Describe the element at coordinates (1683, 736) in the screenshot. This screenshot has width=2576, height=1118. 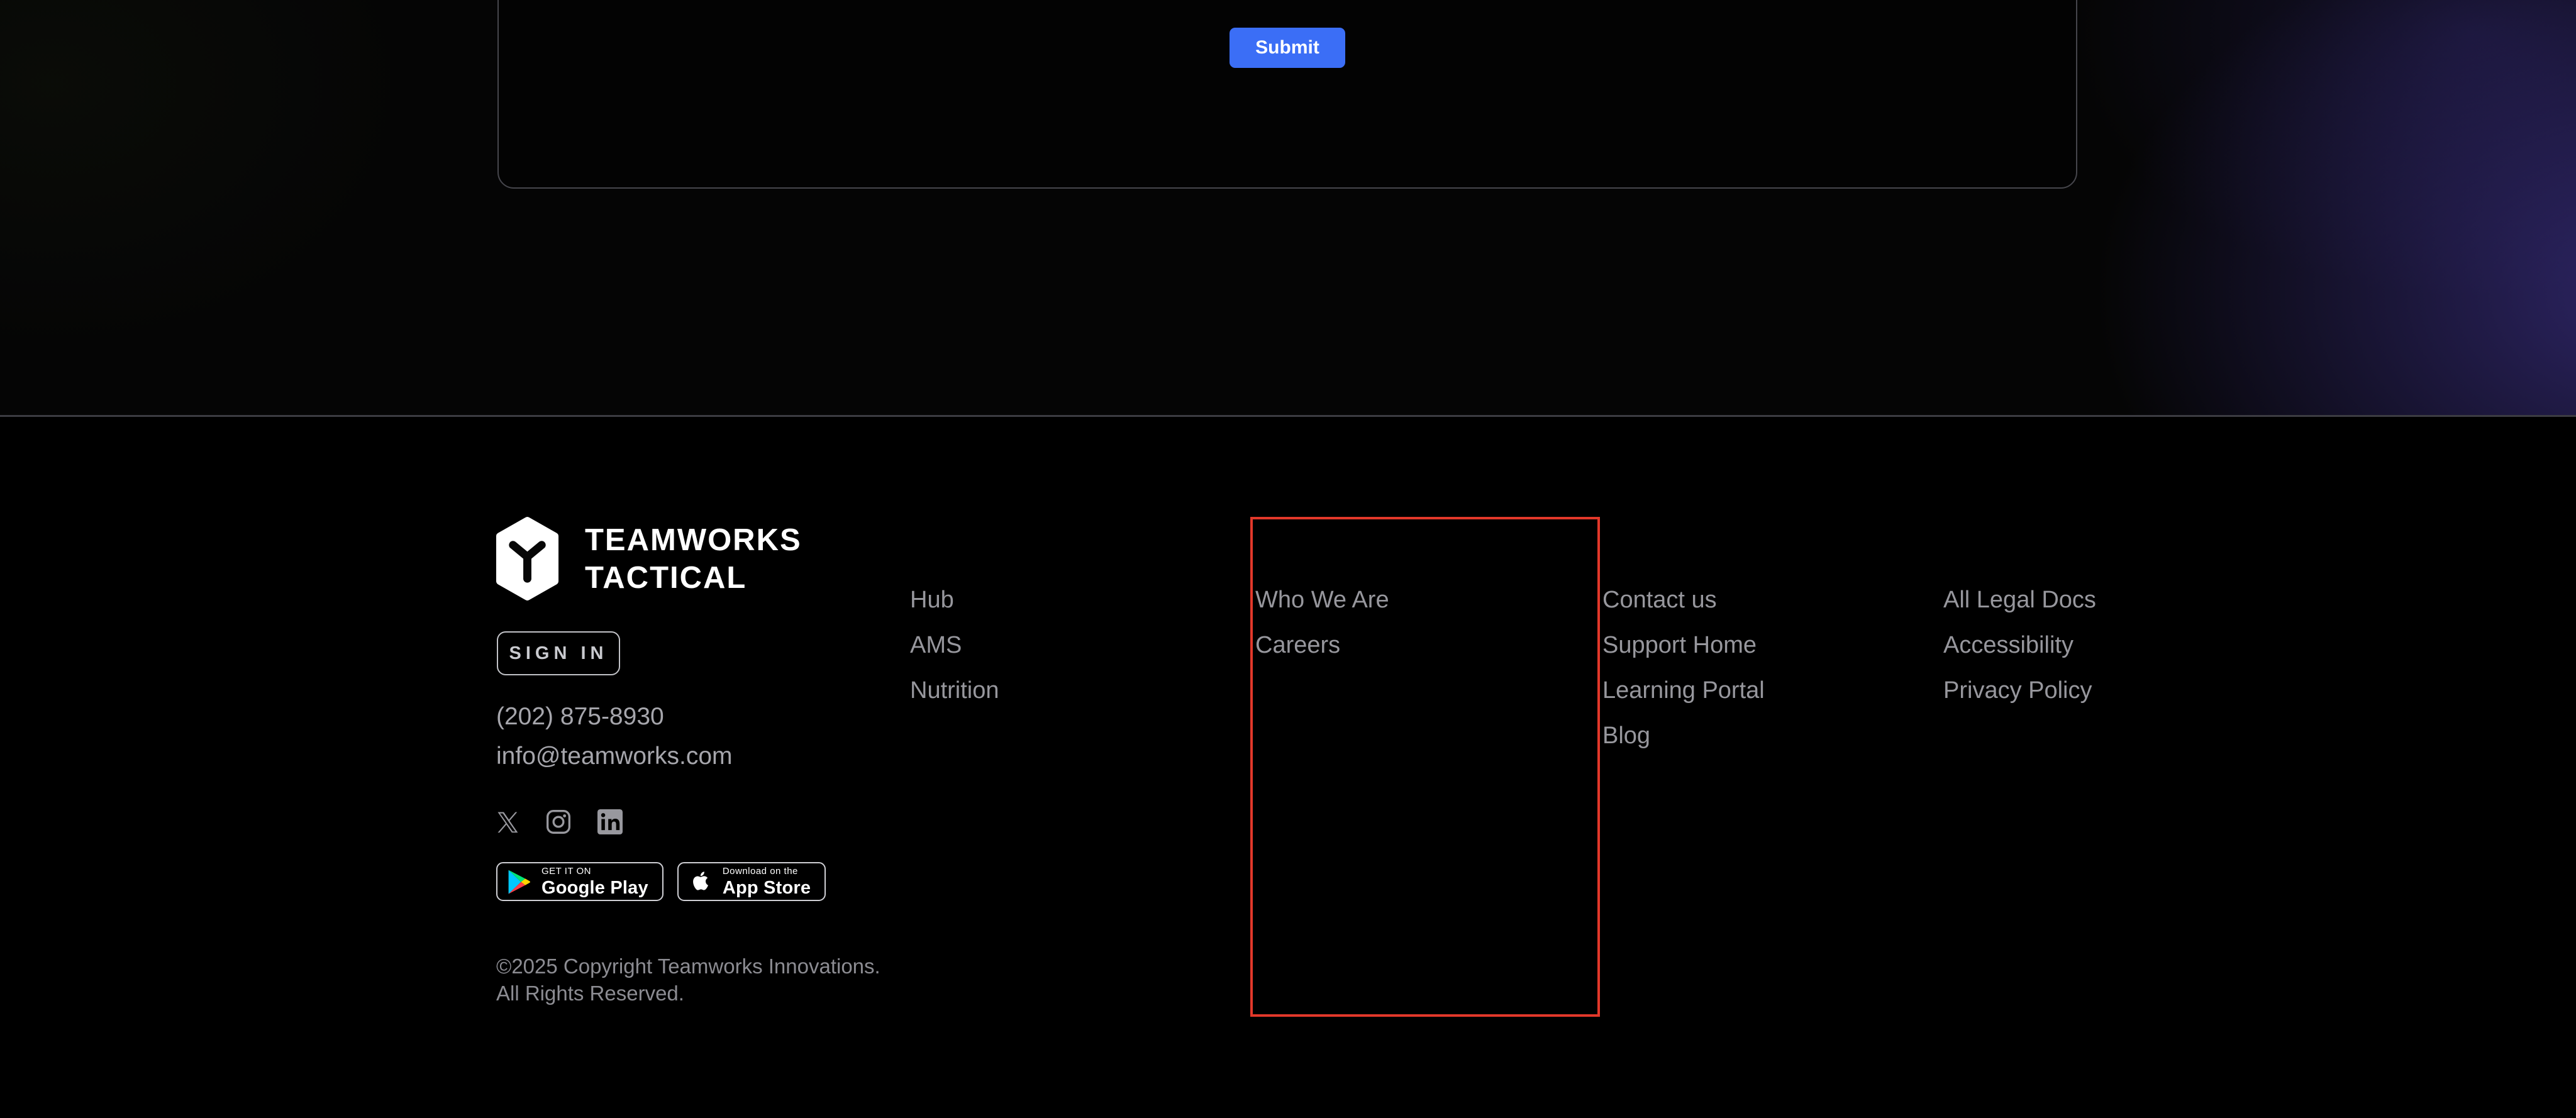
I see `footer-link-blog: Blog` at that location.